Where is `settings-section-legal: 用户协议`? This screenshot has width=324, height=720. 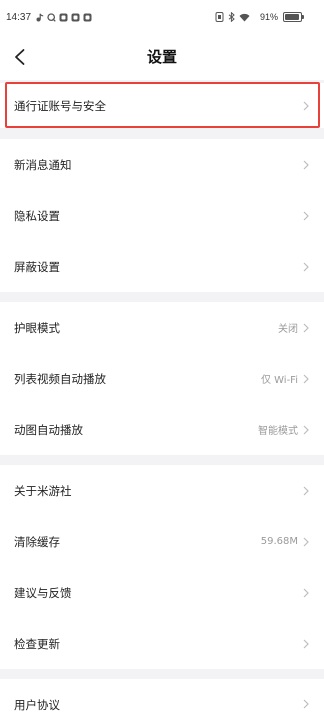
settings-section-legal: 用户协议 is located at coordinates (162, 699).